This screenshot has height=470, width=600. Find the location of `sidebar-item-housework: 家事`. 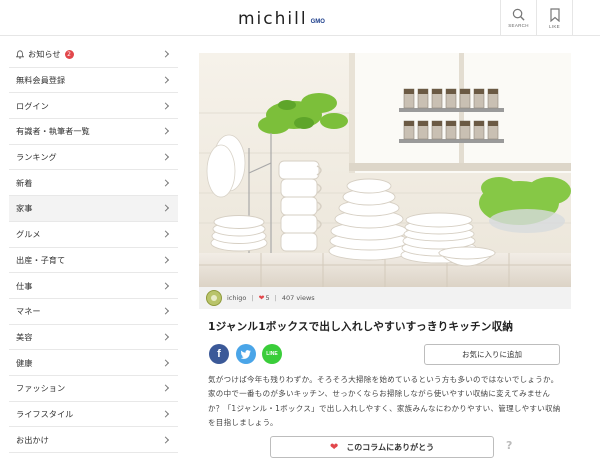

sidebar-item-housework: 家事 is located at coordinates (93, 209).